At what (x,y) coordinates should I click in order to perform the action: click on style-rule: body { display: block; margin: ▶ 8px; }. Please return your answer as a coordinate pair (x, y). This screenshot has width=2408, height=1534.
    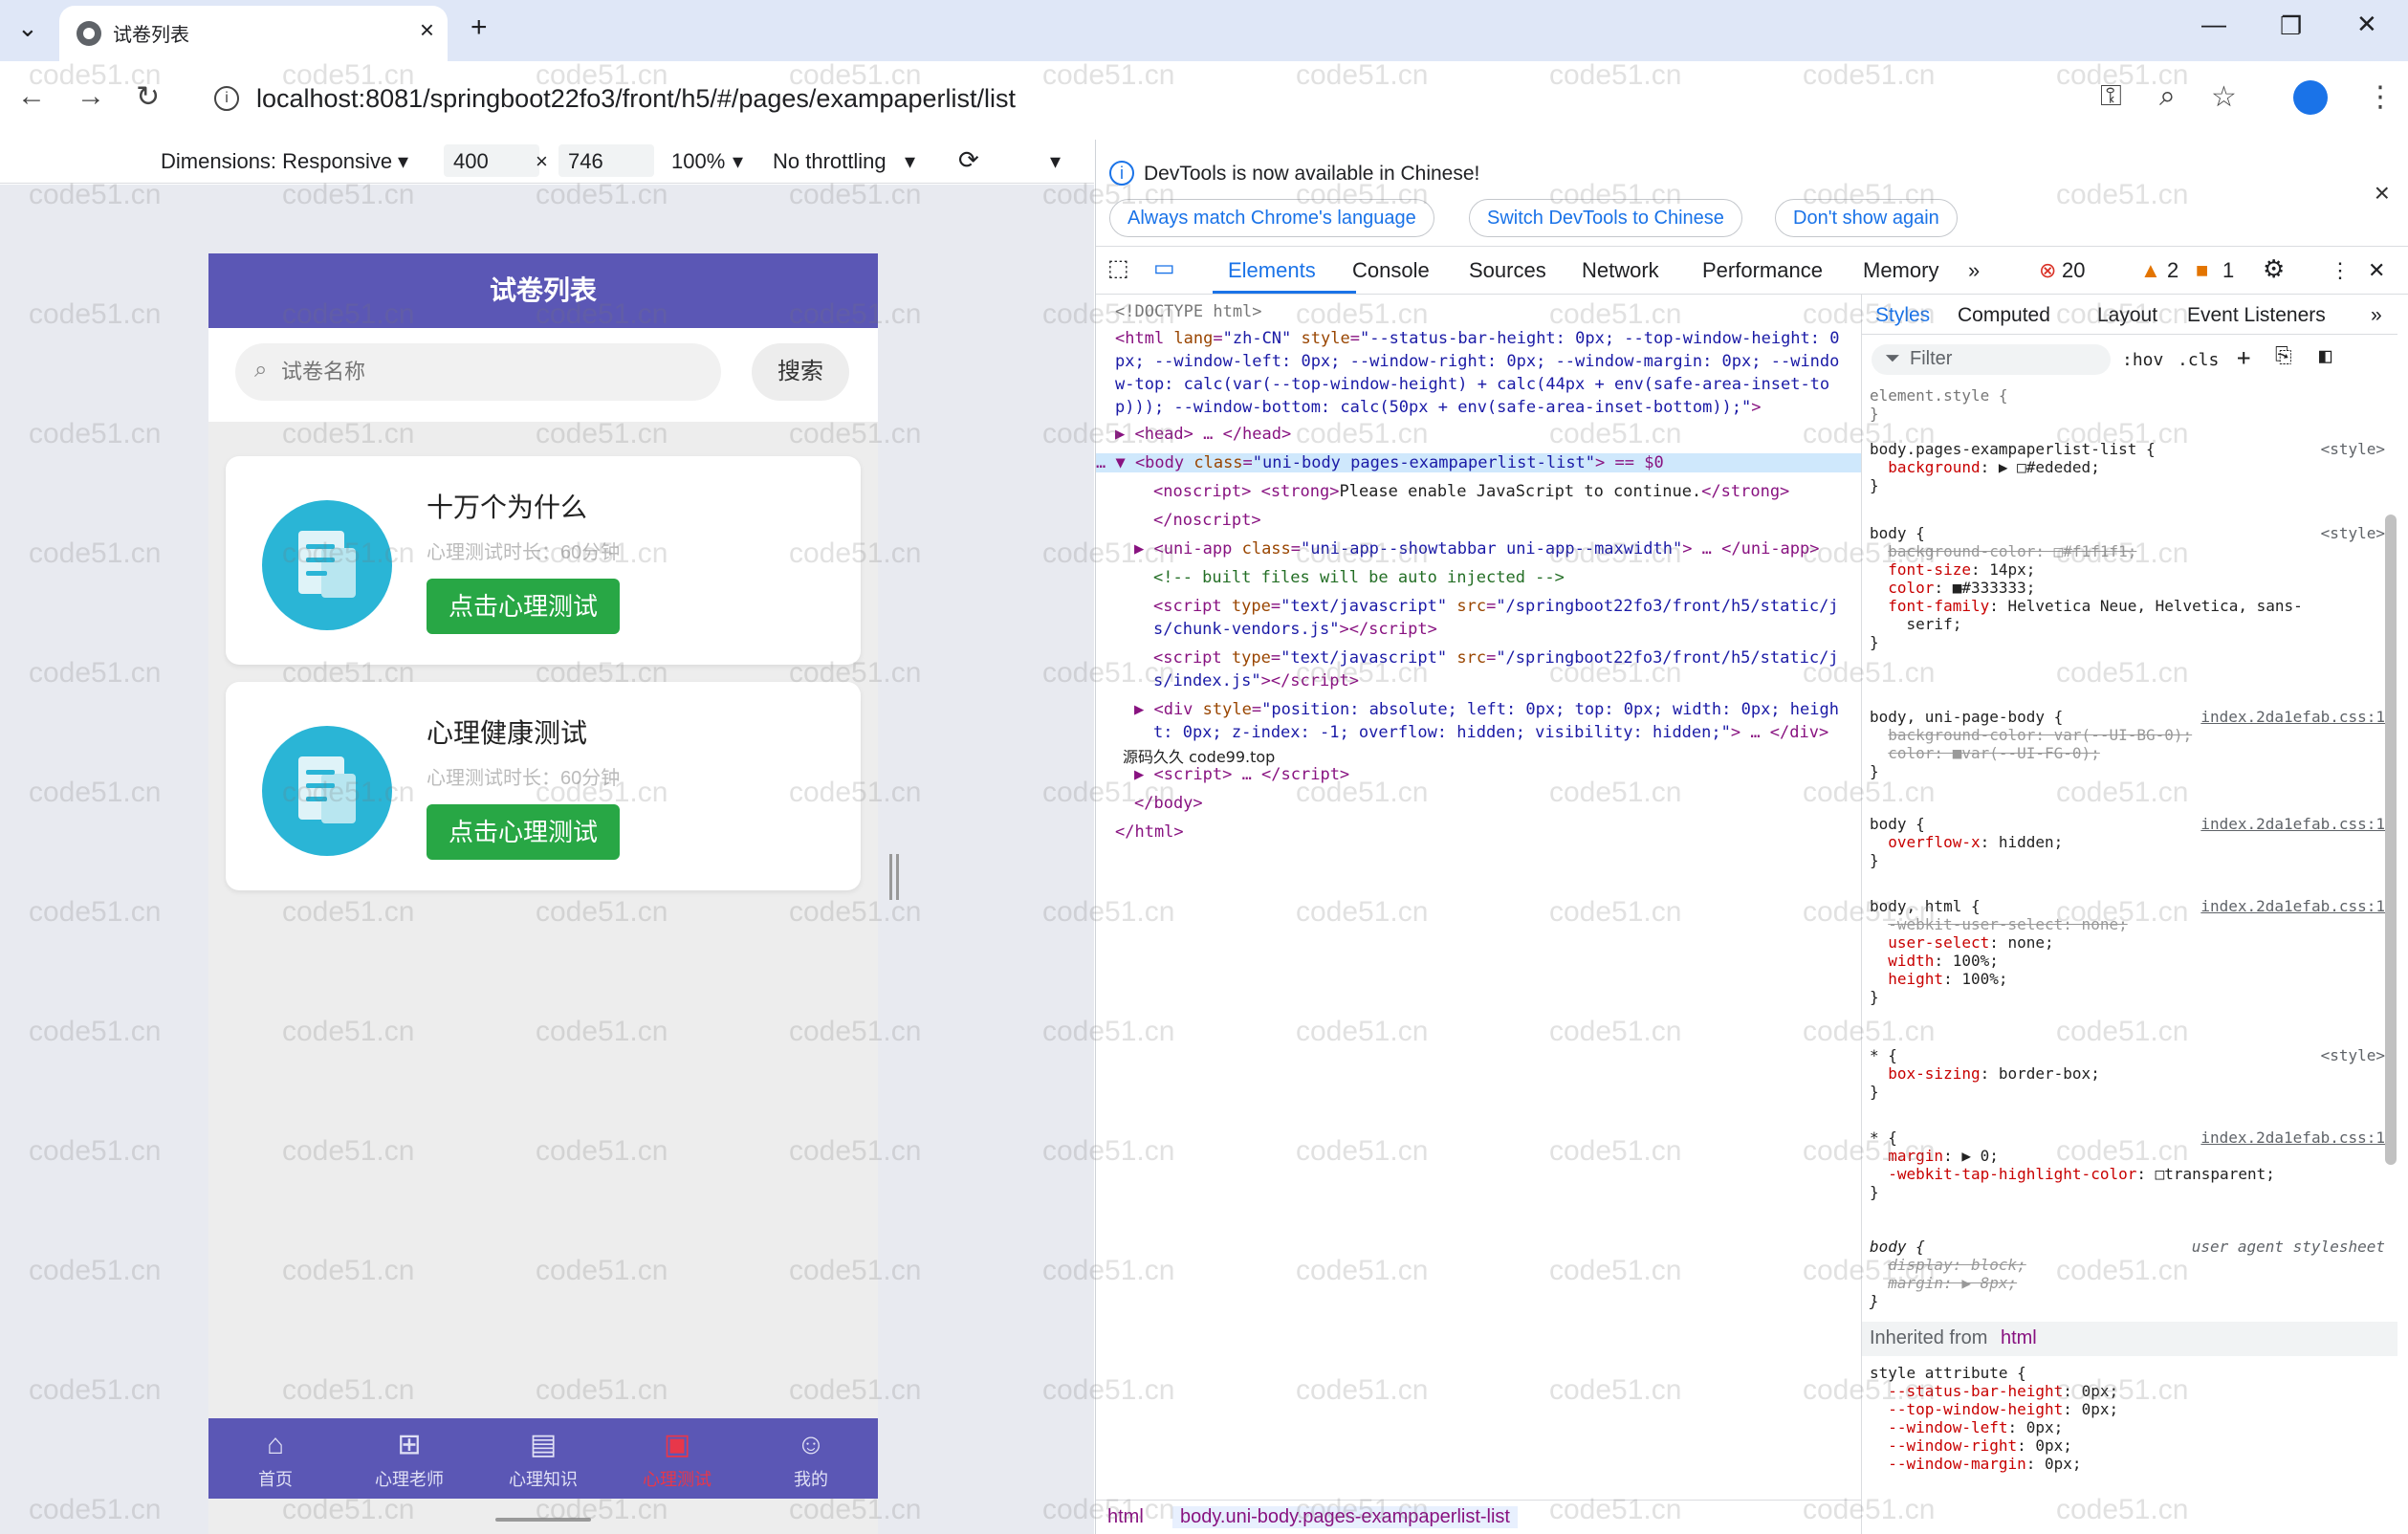
    Looking at the image, I should click on (1948, 1274).